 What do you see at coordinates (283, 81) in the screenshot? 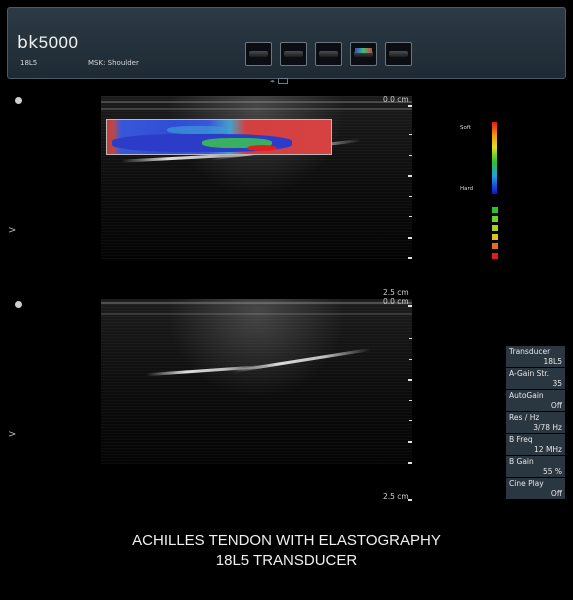
I see `pager-box-icon` at bounding box center [283, 81].